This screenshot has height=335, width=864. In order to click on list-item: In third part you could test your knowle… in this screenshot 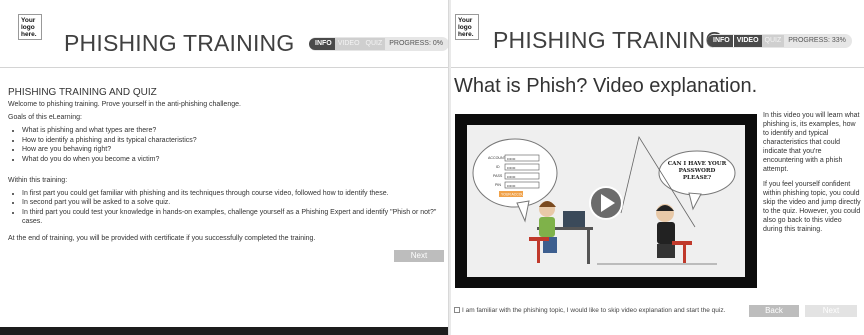, I will do `click(231, 217)`.